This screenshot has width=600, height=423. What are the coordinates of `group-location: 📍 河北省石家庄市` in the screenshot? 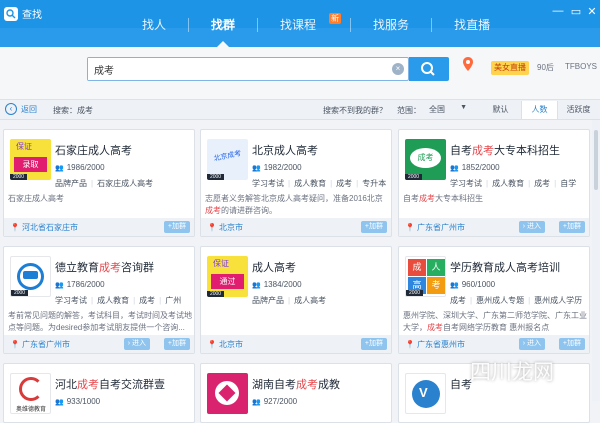 It's located at (44, 227).